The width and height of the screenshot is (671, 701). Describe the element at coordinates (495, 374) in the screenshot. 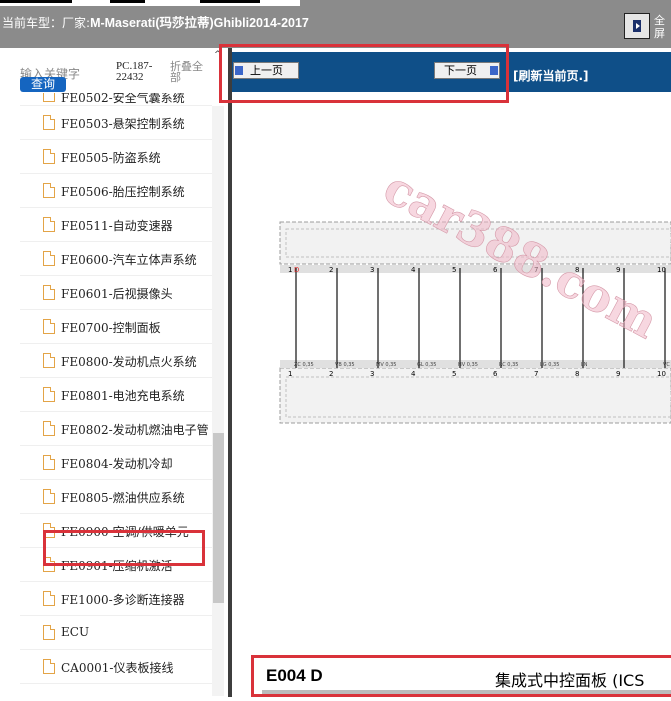

I see `bottom-pin-number: 6` at that location.